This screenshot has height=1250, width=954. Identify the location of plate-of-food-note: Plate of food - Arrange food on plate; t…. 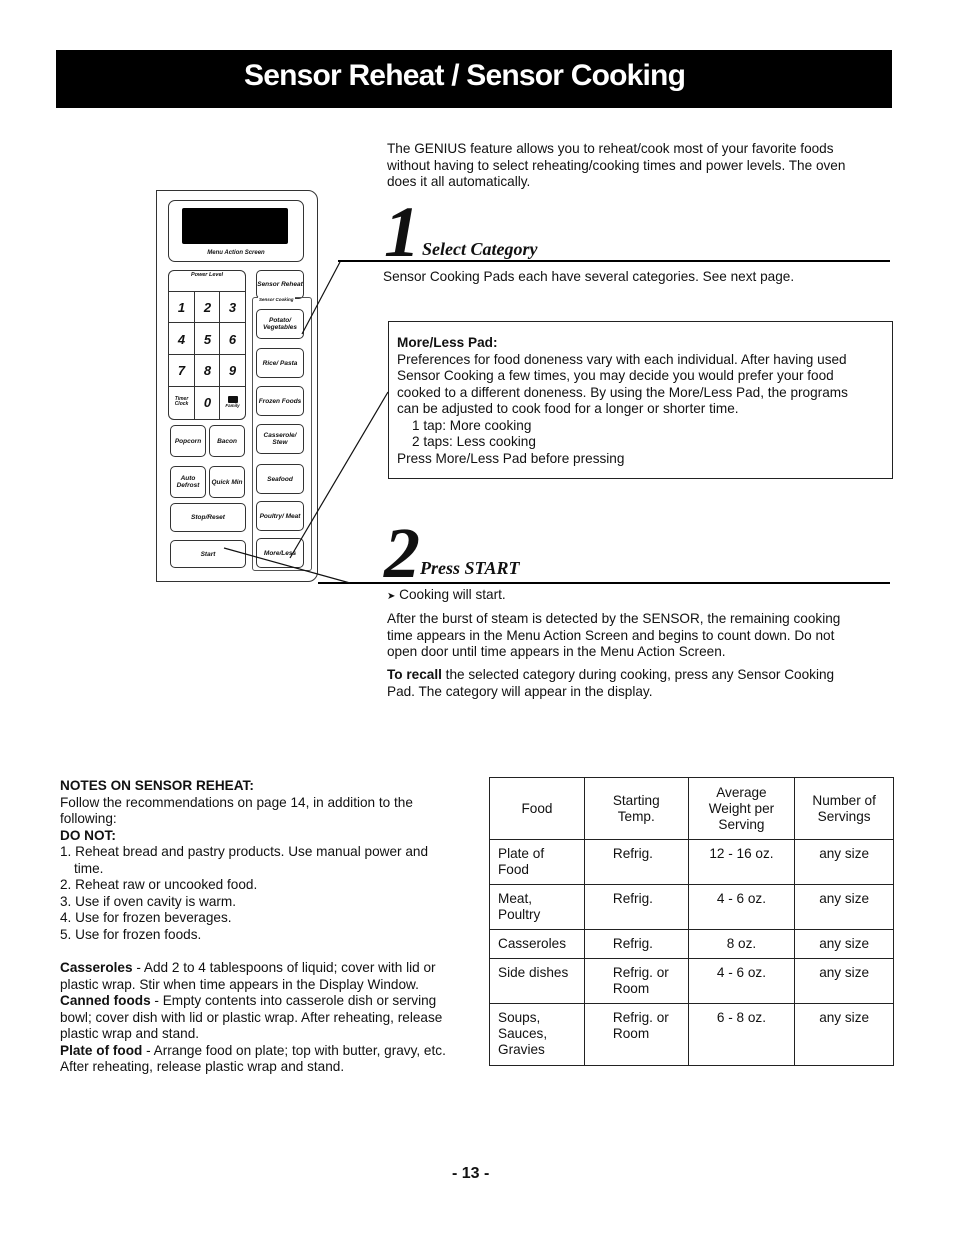
(253, 1050).